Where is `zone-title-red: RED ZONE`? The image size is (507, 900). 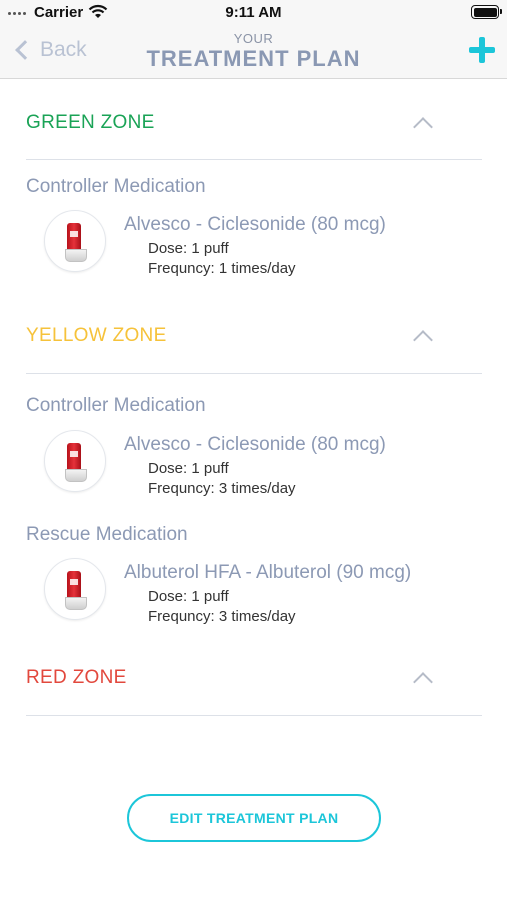
zone-title-red: RED ZONE is located at coordinates (76, 677).